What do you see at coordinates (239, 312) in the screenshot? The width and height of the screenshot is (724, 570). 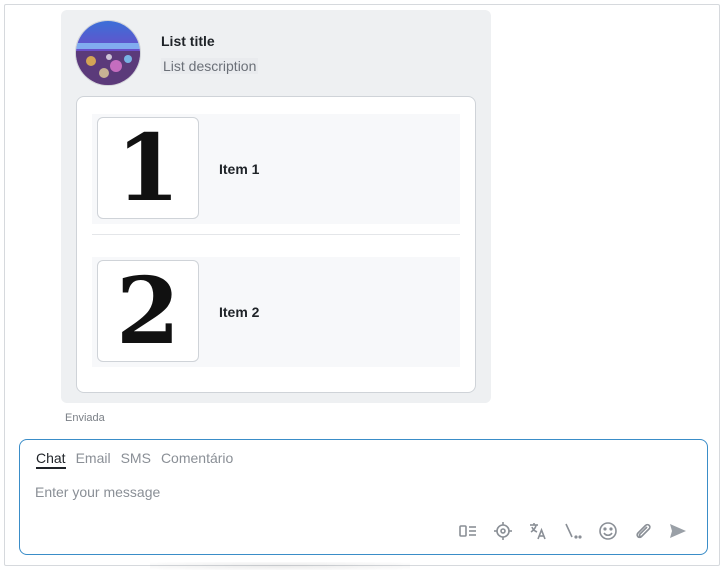 I see `item-label: Item 2` at bounding box center [239, 312].